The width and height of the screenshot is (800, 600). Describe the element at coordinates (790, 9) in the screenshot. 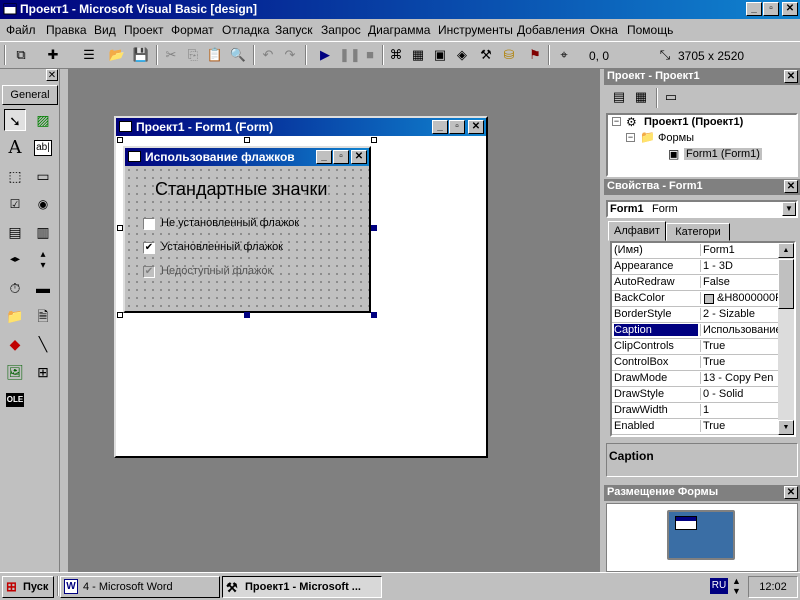

I see `close-button: ✕` at that location.